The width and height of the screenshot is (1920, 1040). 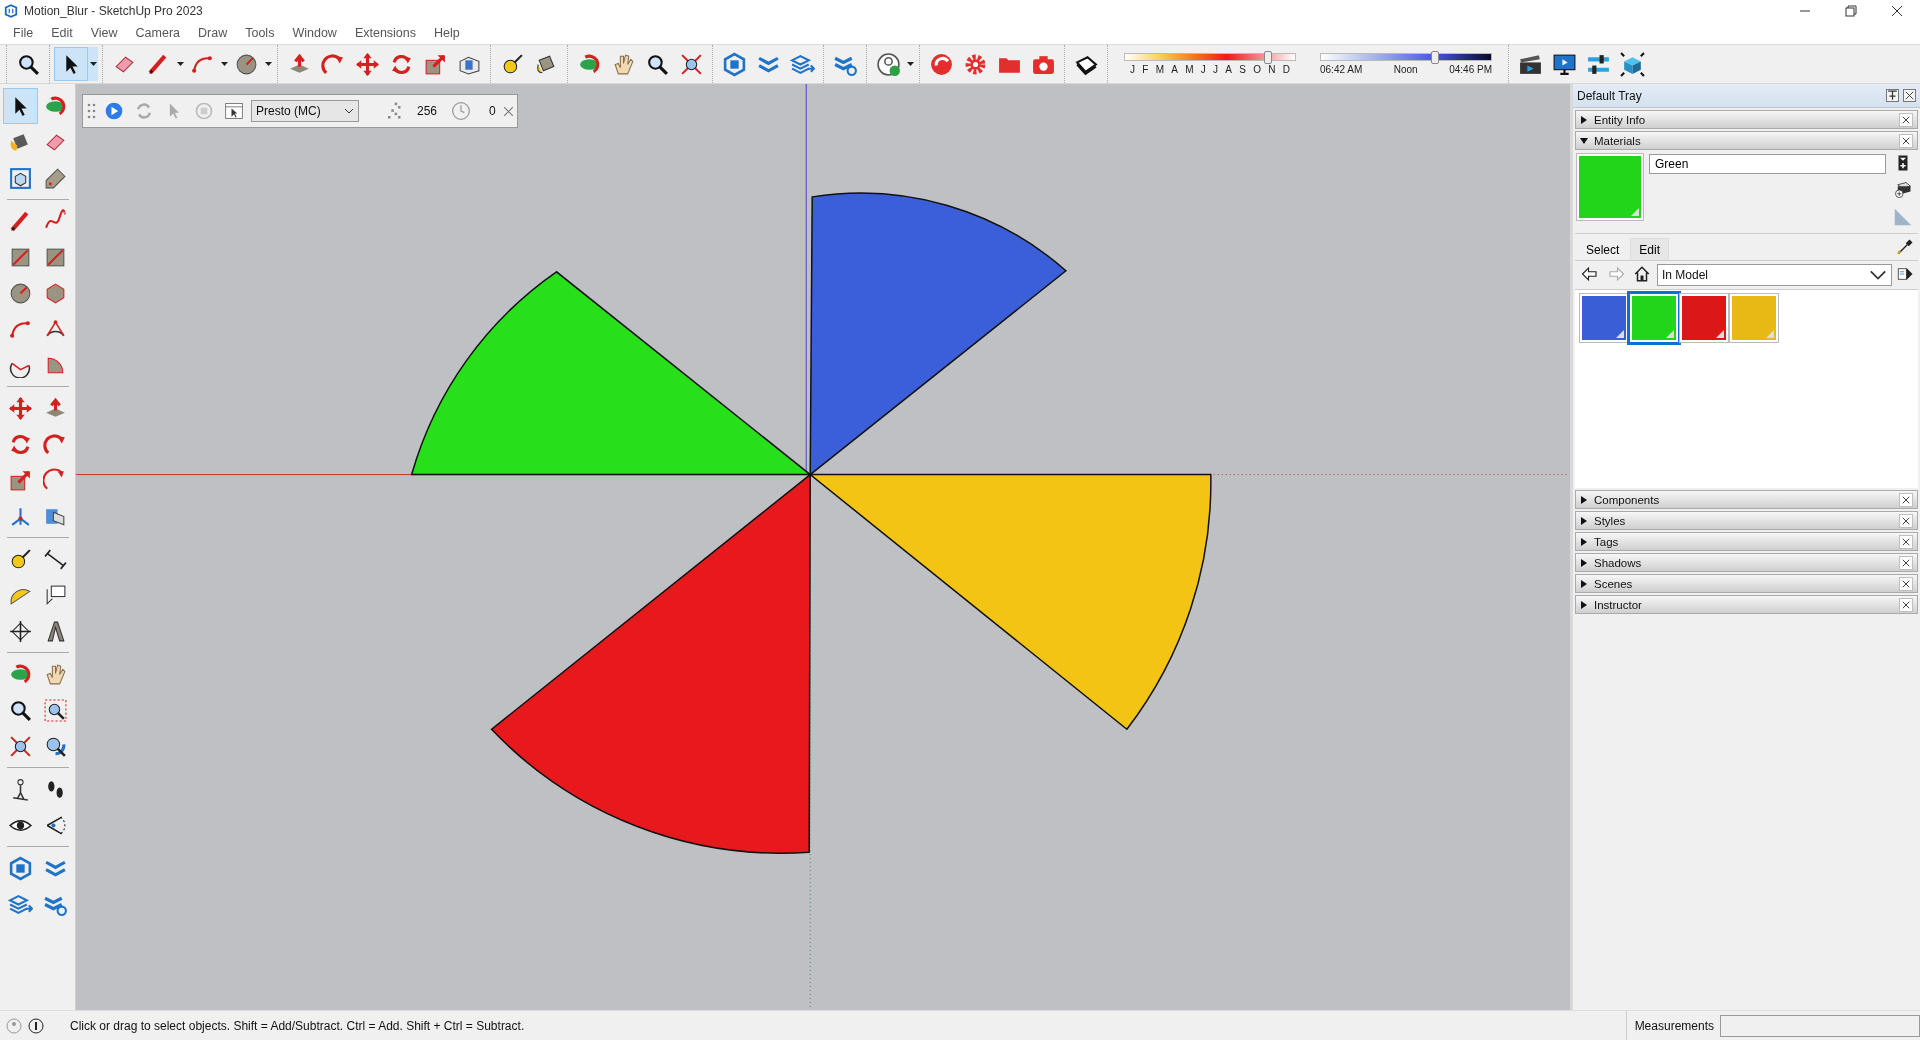 I want to click on time-label: Noon, so click(x=1405, y=69).